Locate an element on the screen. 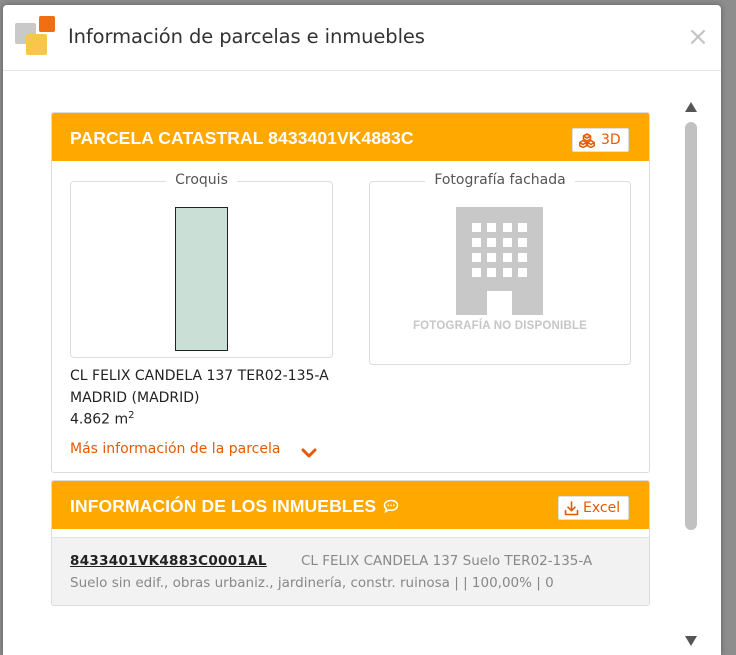 Image resolution: width=736 pixels, height=655 pixels. close-icon: × is located at coordinates (698, 37).